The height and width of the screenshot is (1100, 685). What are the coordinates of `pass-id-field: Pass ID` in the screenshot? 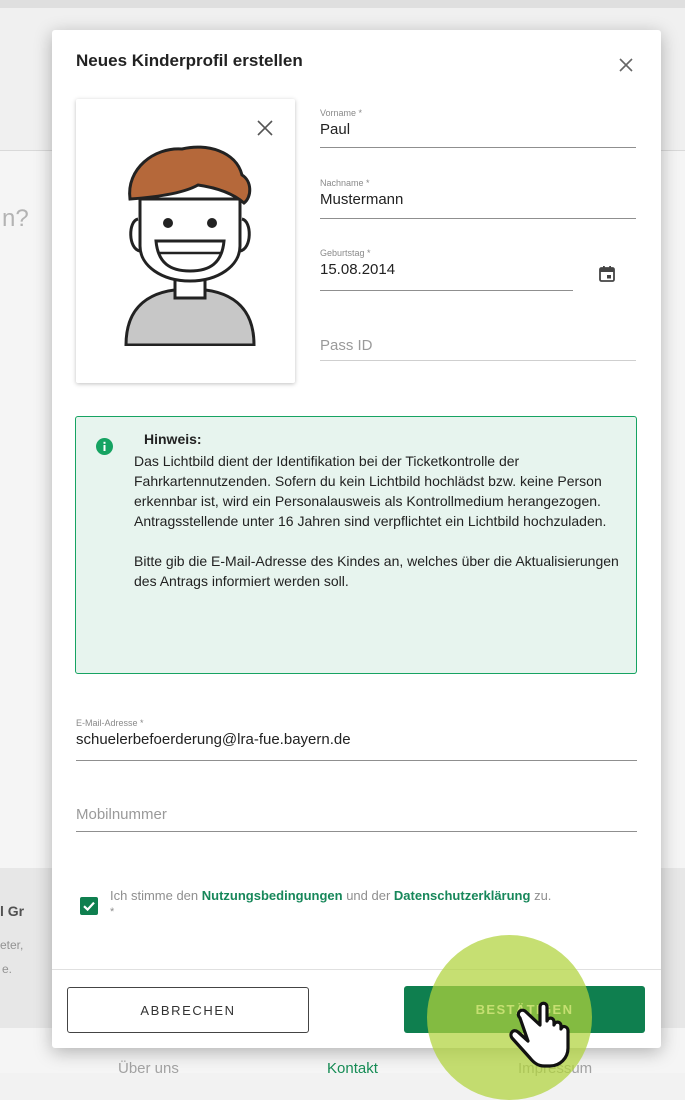 It's located at (478, 349).